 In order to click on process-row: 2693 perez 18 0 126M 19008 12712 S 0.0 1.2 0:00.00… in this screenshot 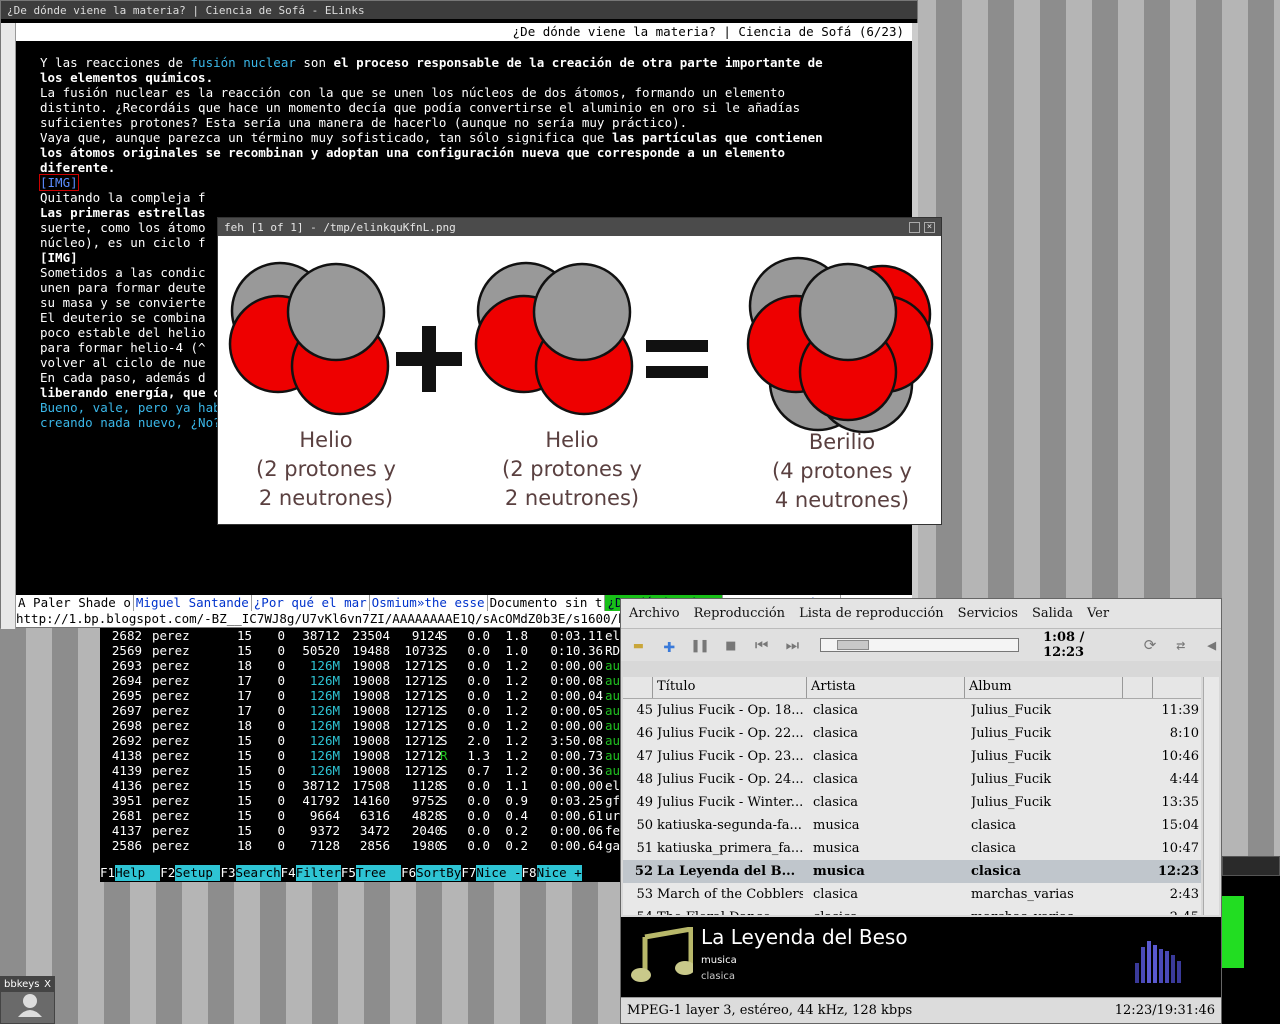, I will do `click(365, 665)`.